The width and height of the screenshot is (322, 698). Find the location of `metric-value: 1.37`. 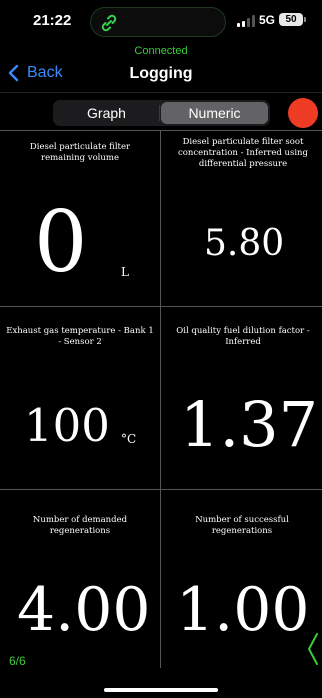

metric-value: 1.37 is located at coordinates (249, 424).